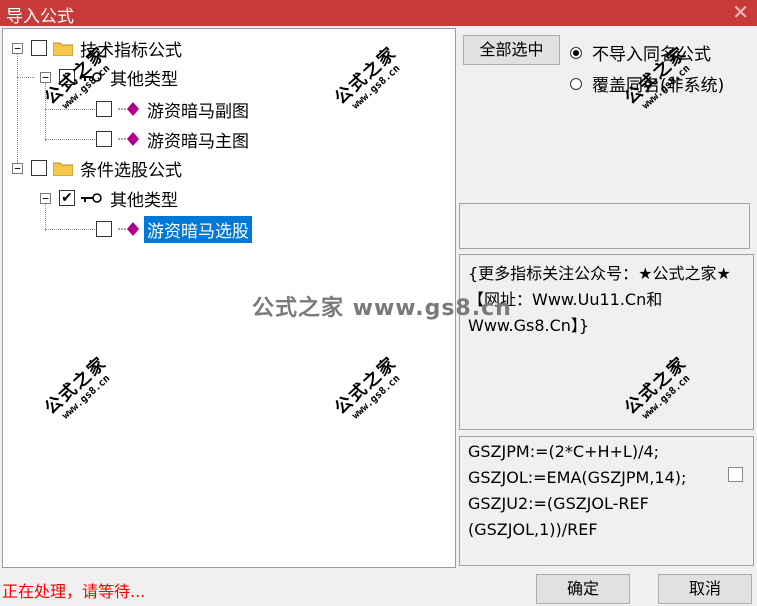  Describe the element at coordinates (511, 50) in the screenshot. I see `select-all-button: 全部选中` at that location.